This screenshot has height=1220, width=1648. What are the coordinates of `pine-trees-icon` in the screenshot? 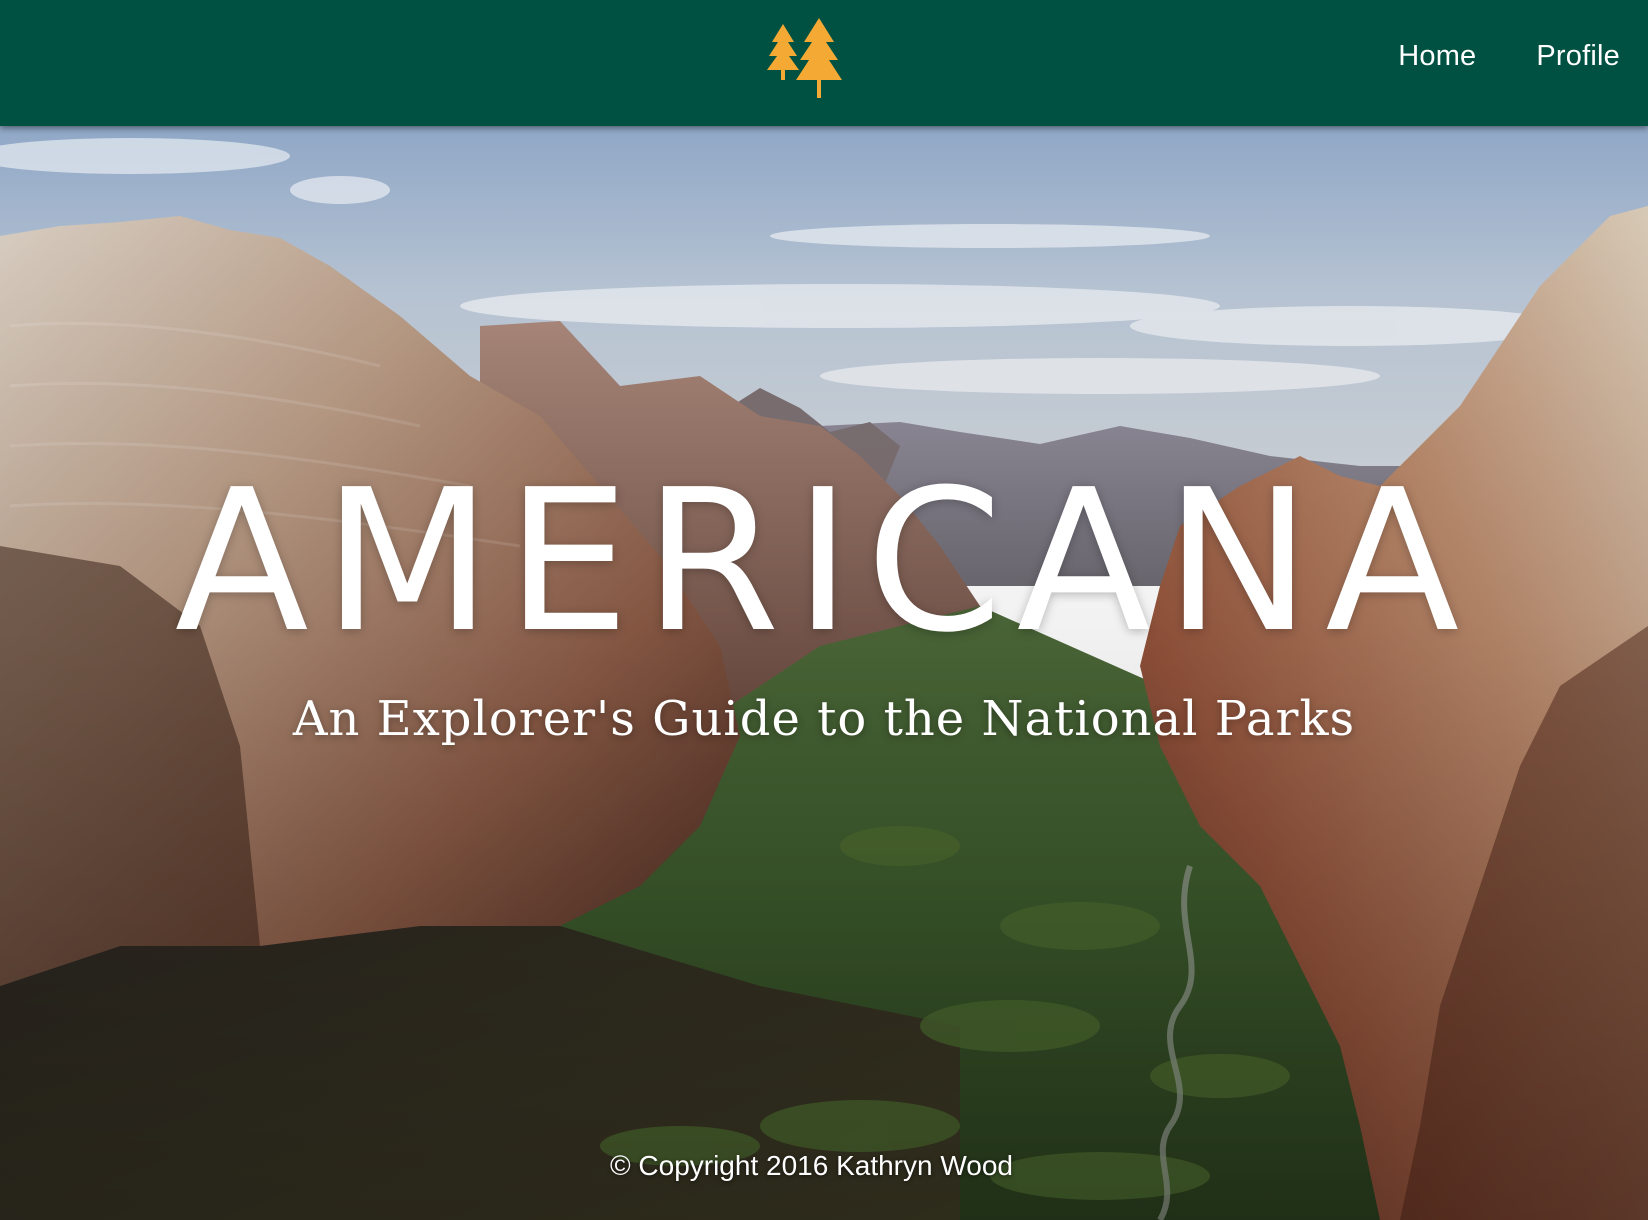 It's located at (809, 58).